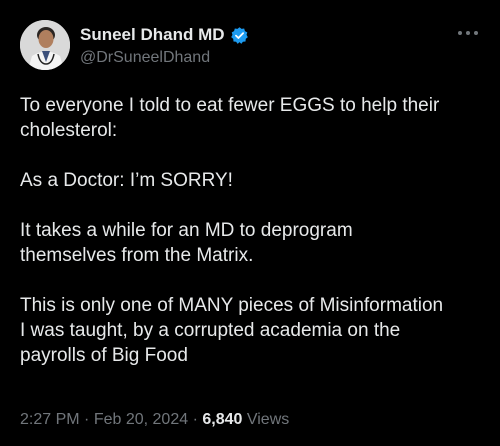 This screenshot has width=500, height=446. I want to click on tweet-meta: 2:27 PM · Feb 20, 2024 · 6,840 Views, so click(154, 420).